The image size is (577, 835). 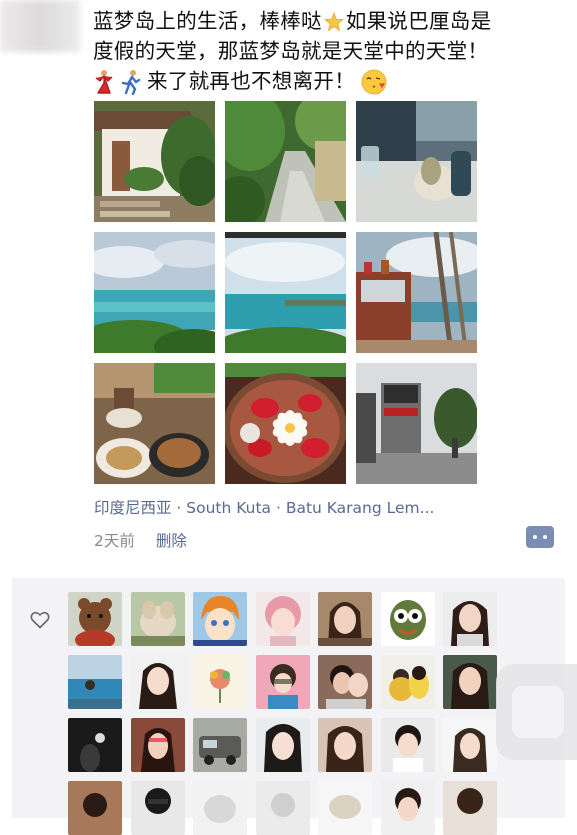 What do you see at coordinates (171, 541) in the screenshot?
I see `delete-link: 删除` at bounding box center [171, 541].